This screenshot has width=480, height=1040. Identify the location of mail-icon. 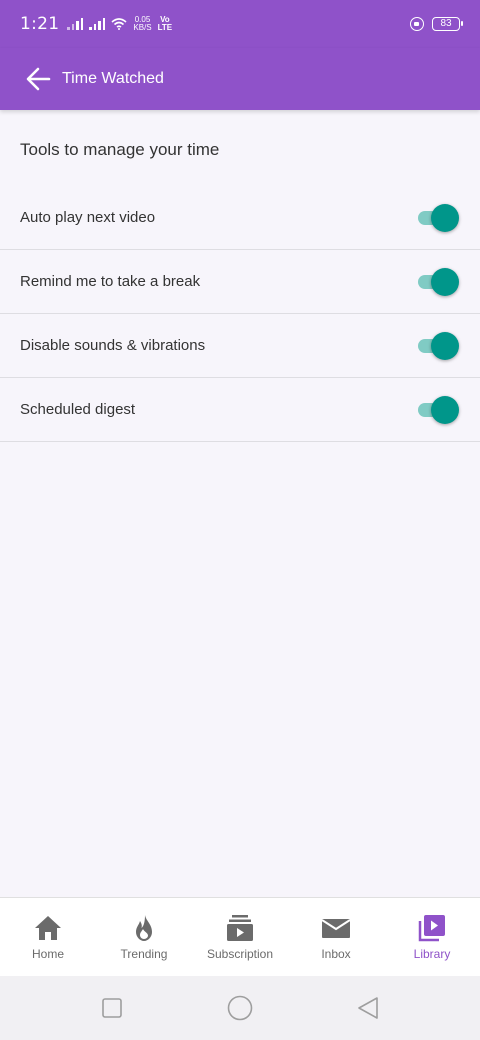
(336, 928).